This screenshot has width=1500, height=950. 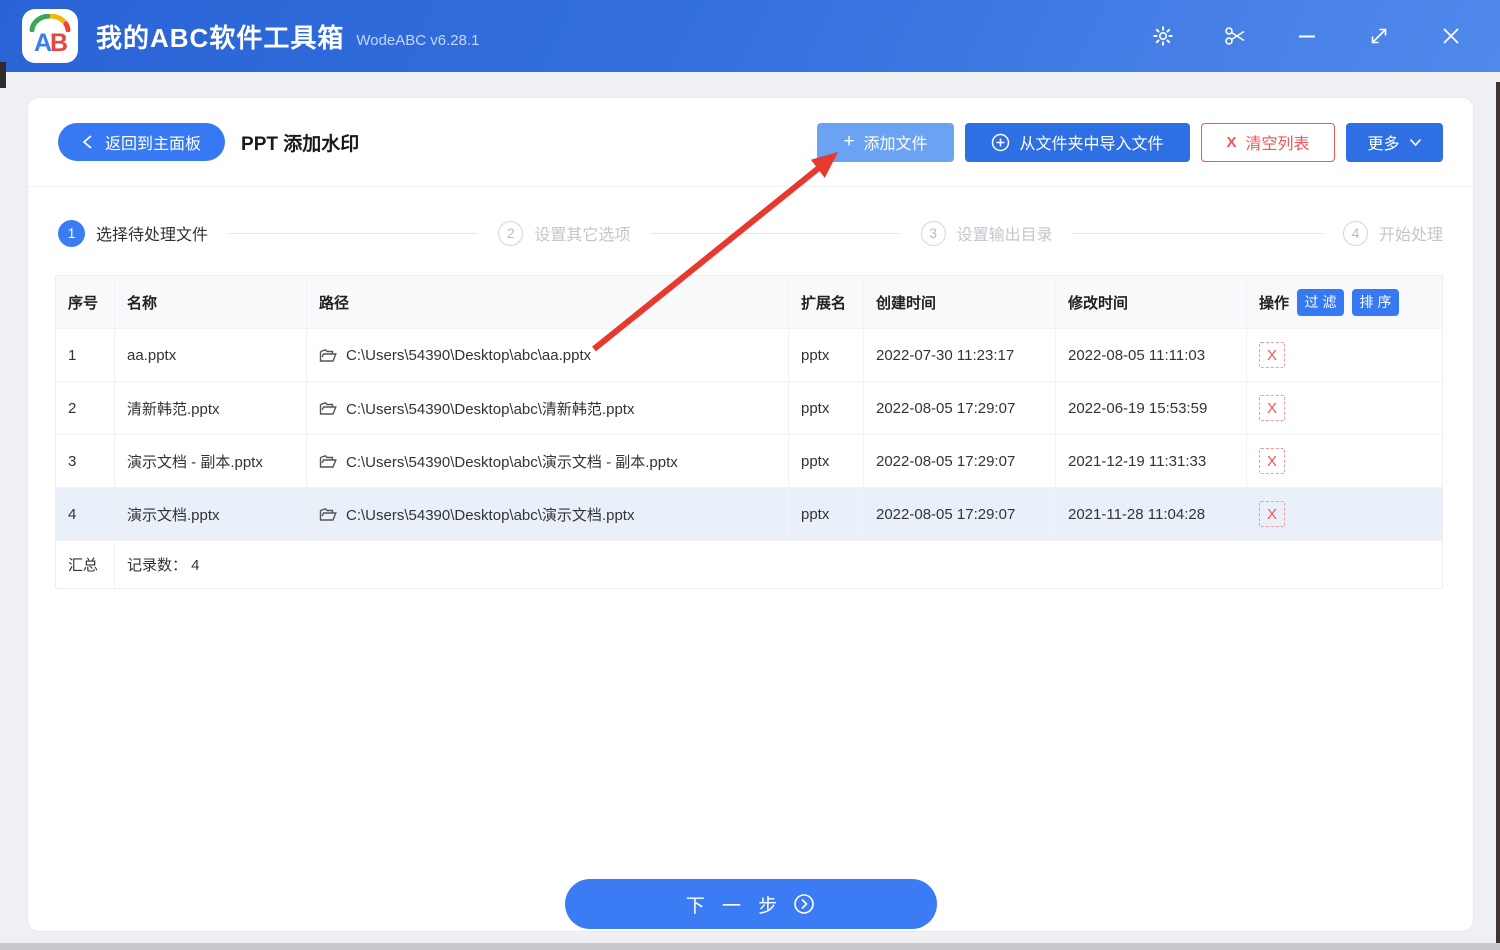 I want to click on cell-name: 演示文档 - 副本.pptx, so click(x=211, y=461).